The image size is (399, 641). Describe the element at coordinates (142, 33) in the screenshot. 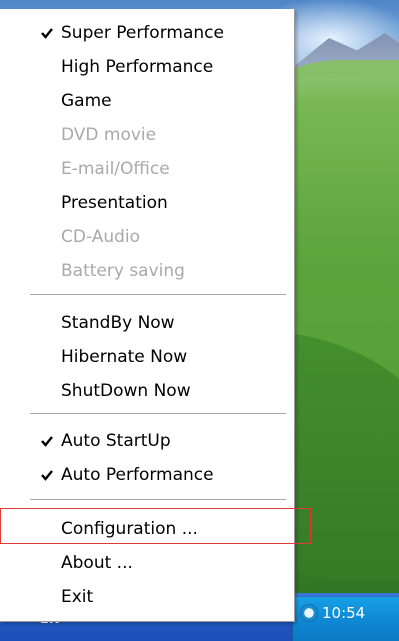

I see `menu-item-label: Super Performance` at that location.